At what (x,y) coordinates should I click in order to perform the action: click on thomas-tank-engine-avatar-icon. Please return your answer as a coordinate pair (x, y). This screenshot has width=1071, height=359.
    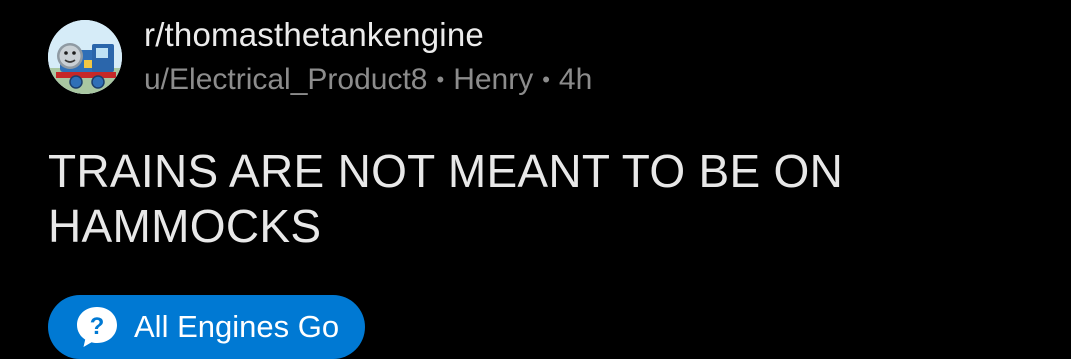
    Looking at the image, I should click on (85, 57).